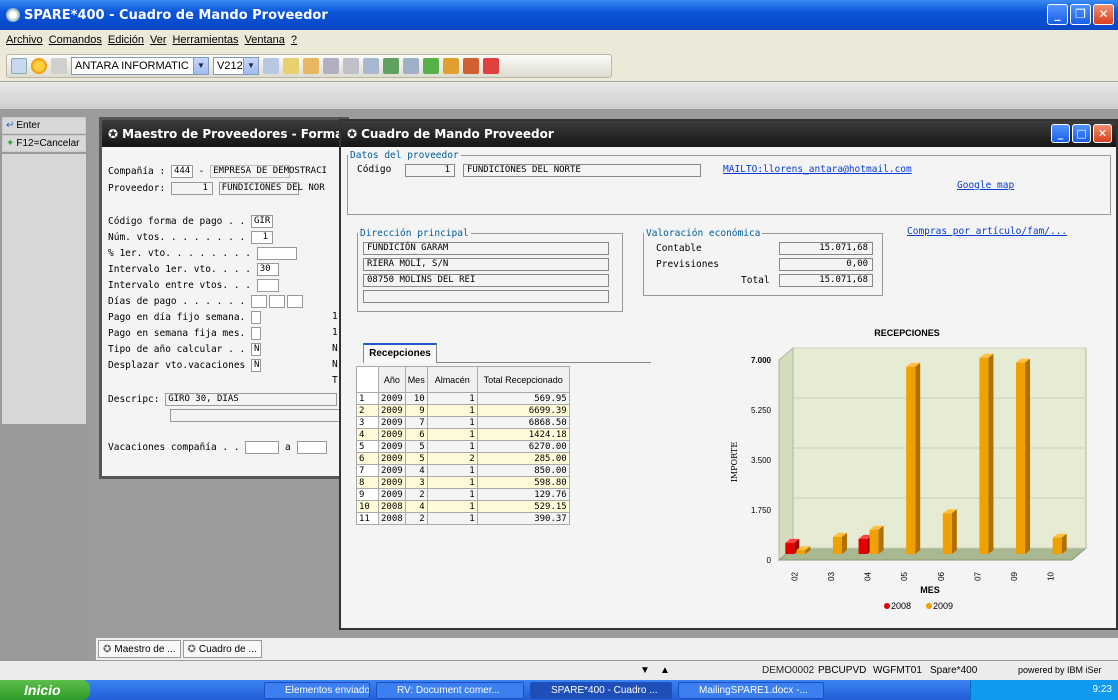 Image resolution: width=1118 pixels, height=700 pixels. Describe the element at coordinates (371, 66) in the screenshot. I see `settings-icon` at that location.